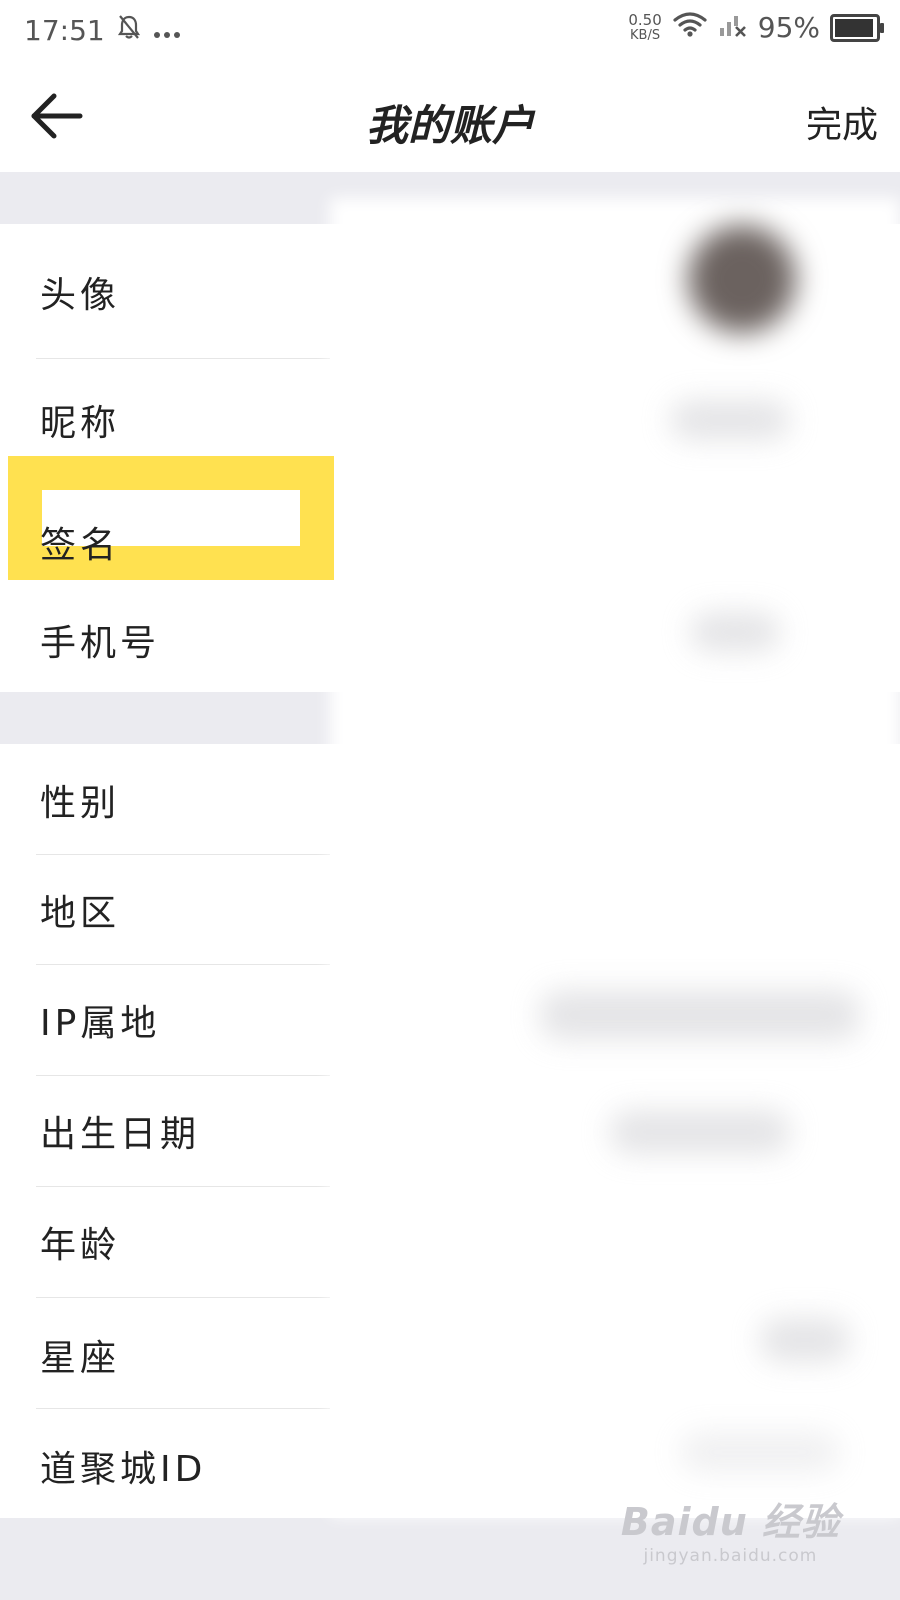 This screenshot has height=1600, width=900. I want to click on row-label: 手机号, so click(100, 643).